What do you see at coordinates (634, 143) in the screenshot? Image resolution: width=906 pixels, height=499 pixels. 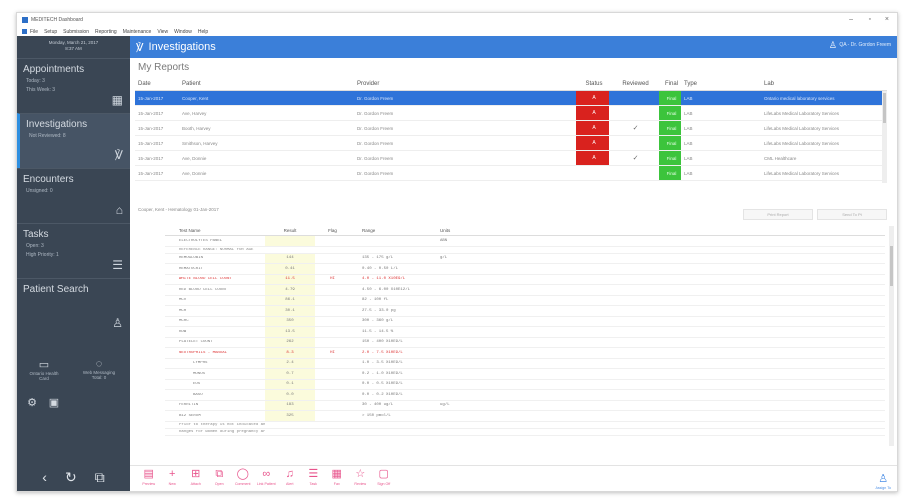 I see `cell-reviewed` at bounding box center [634, 143].